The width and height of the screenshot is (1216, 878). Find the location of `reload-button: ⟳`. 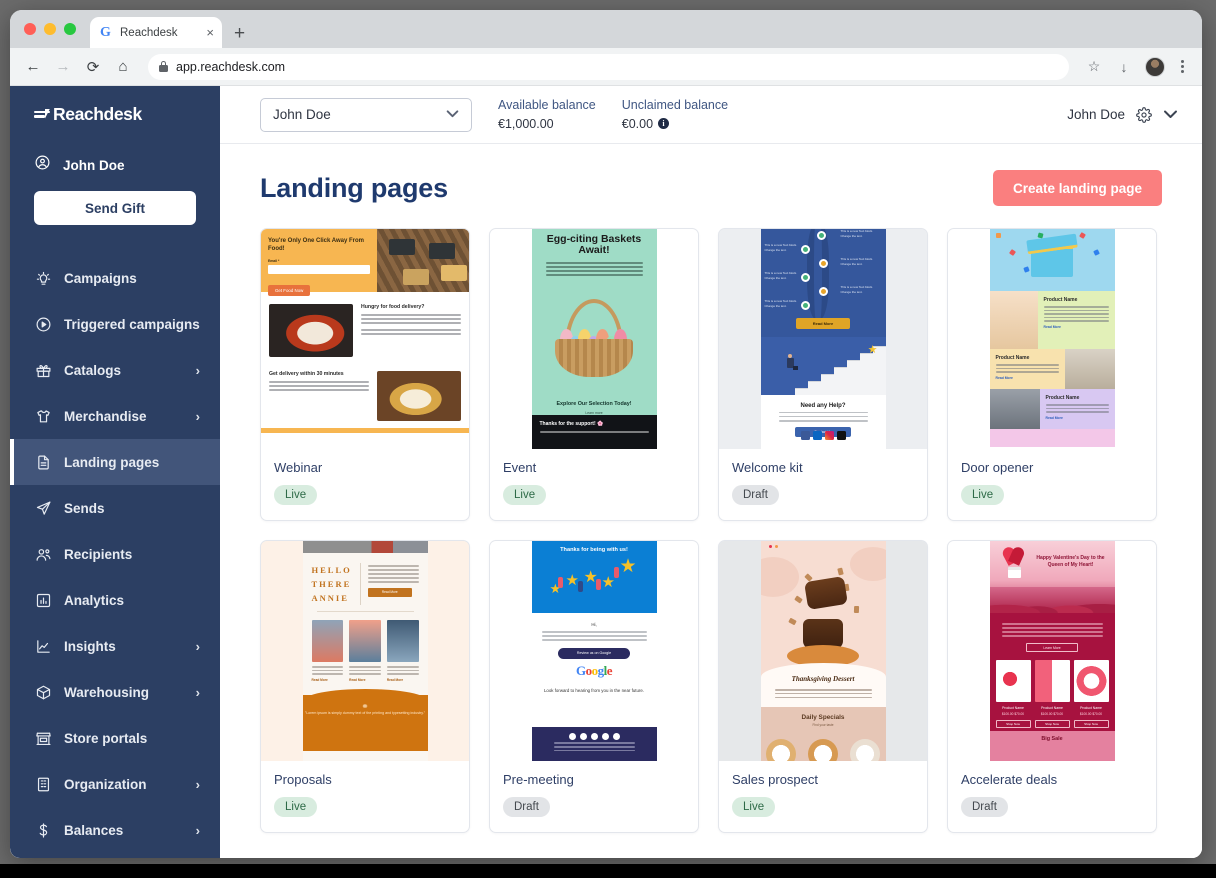

reload-button: ⟳ is located at coordinates (93, 67).